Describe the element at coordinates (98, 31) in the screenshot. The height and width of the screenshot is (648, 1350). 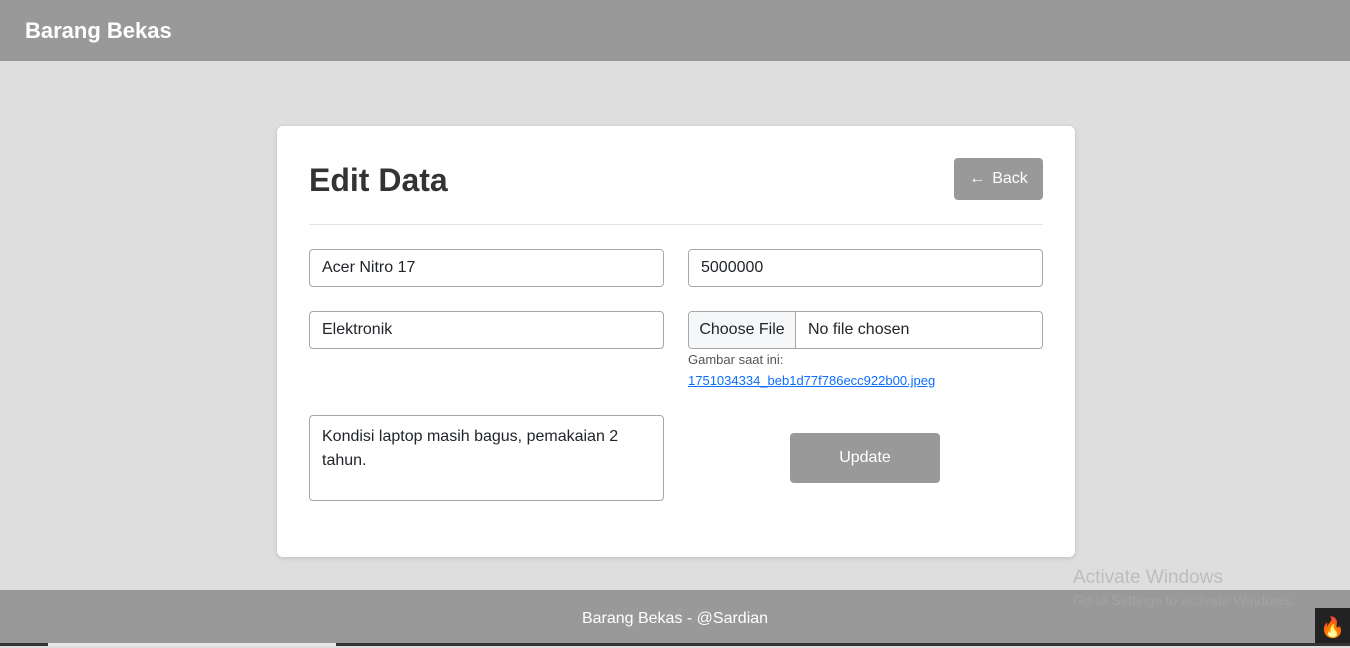
I see `brand: Barang Bekas` at that location.